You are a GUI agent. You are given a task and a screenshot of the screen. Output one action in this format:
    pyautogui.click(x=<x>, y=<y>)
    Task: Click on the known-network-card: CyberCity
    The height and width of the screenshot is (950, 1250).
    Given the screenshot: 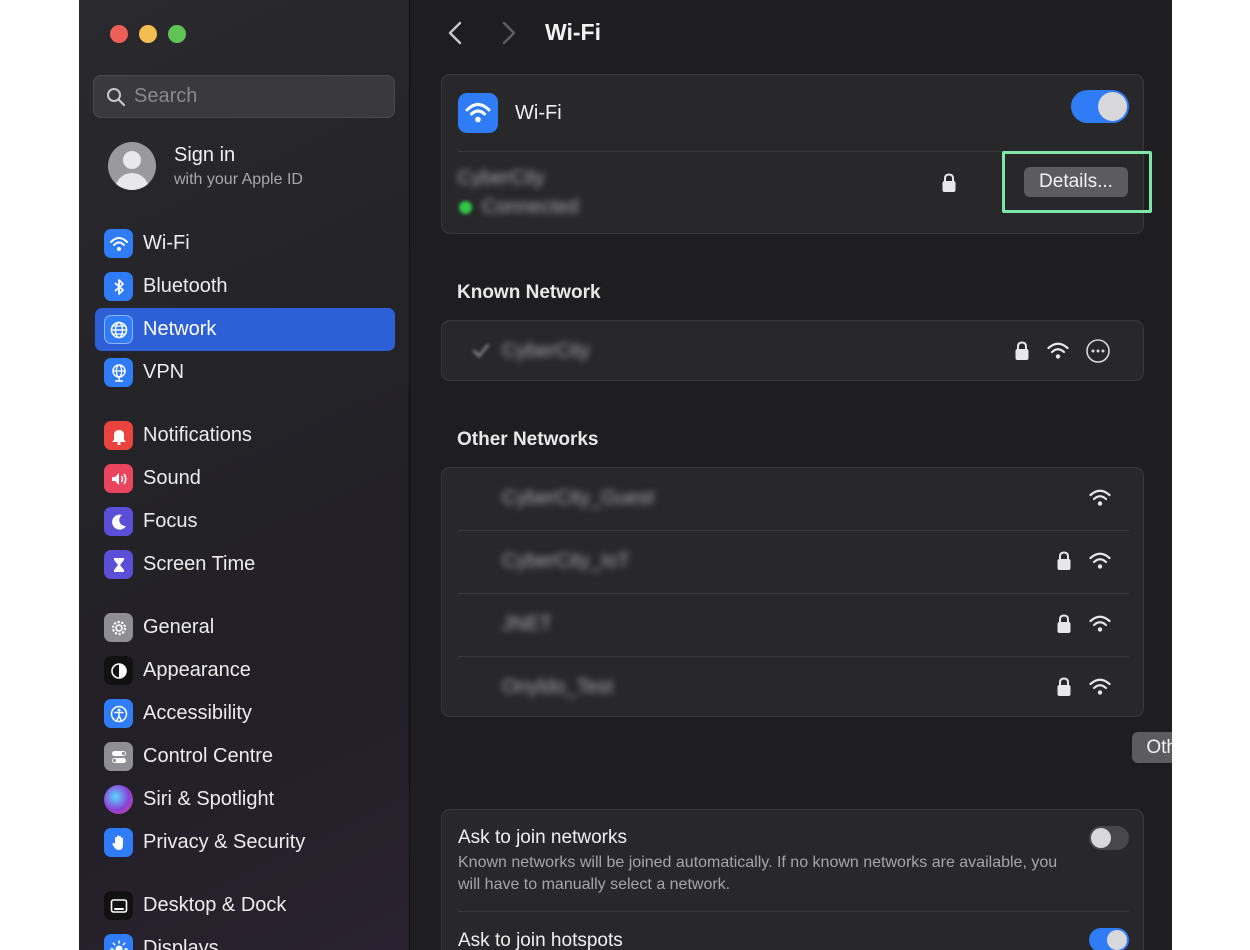 What is the action you would take?
    pyautogui.click(x=792, y=350)
    